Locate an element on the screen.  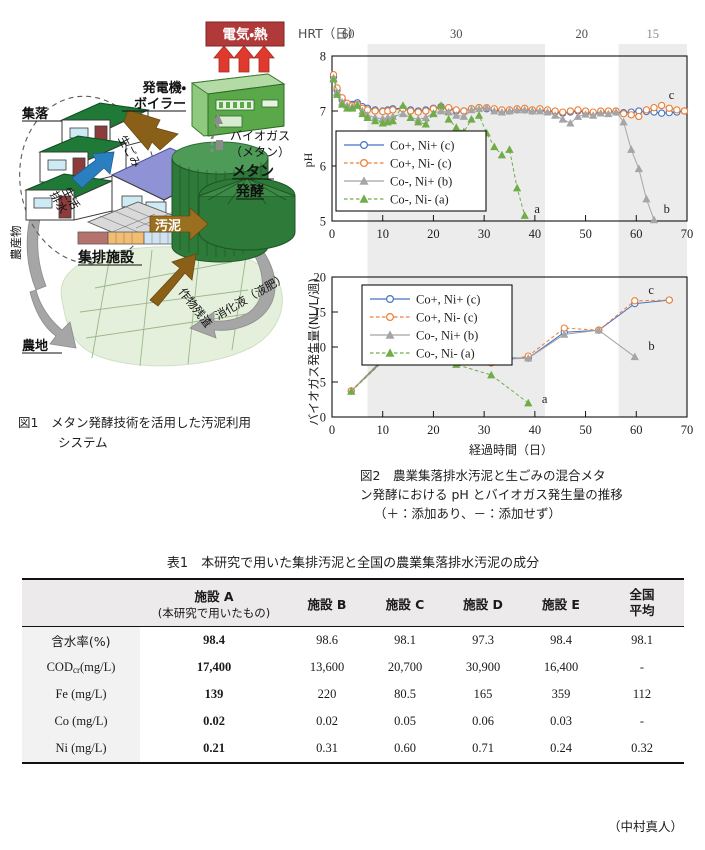
label-electricity-heat: 電気・熱 is located at coordinates (245, 34).